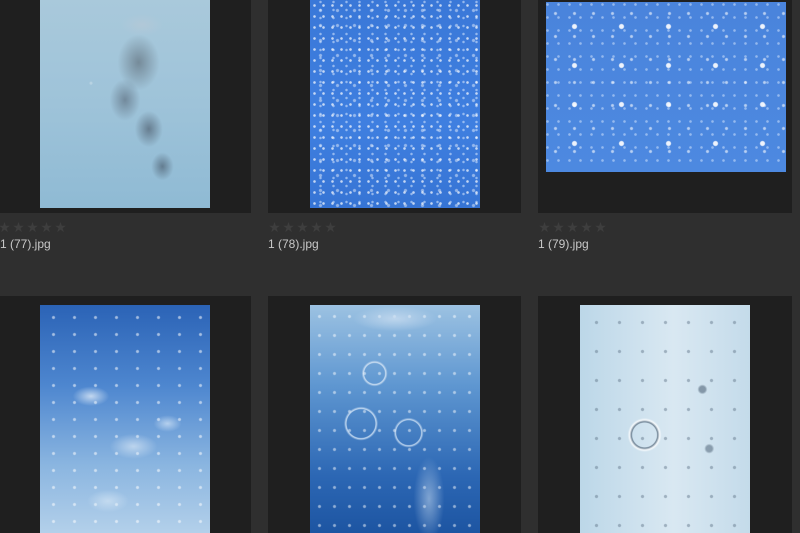 Image resolution: width=800 pixels, height=533 pixels. Describe the element at coordinates (25, 244) in the screenshot. I see `file-name: 1 (77).jpg` at that location.